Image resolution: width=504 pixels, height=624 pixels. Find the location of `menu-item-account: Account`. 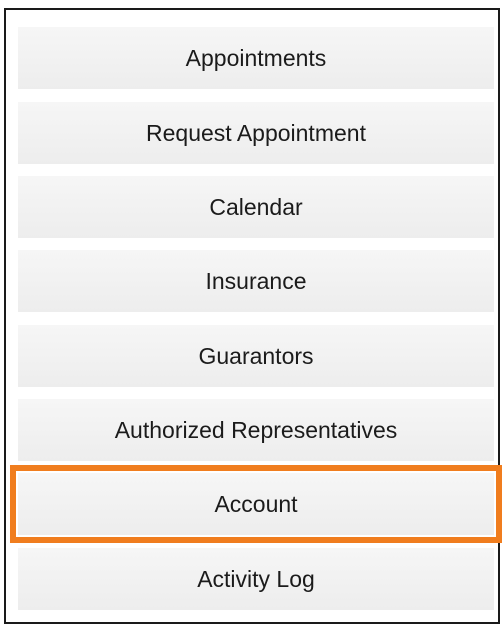

menu-item-account: Account is located at coordinates (256, 504).